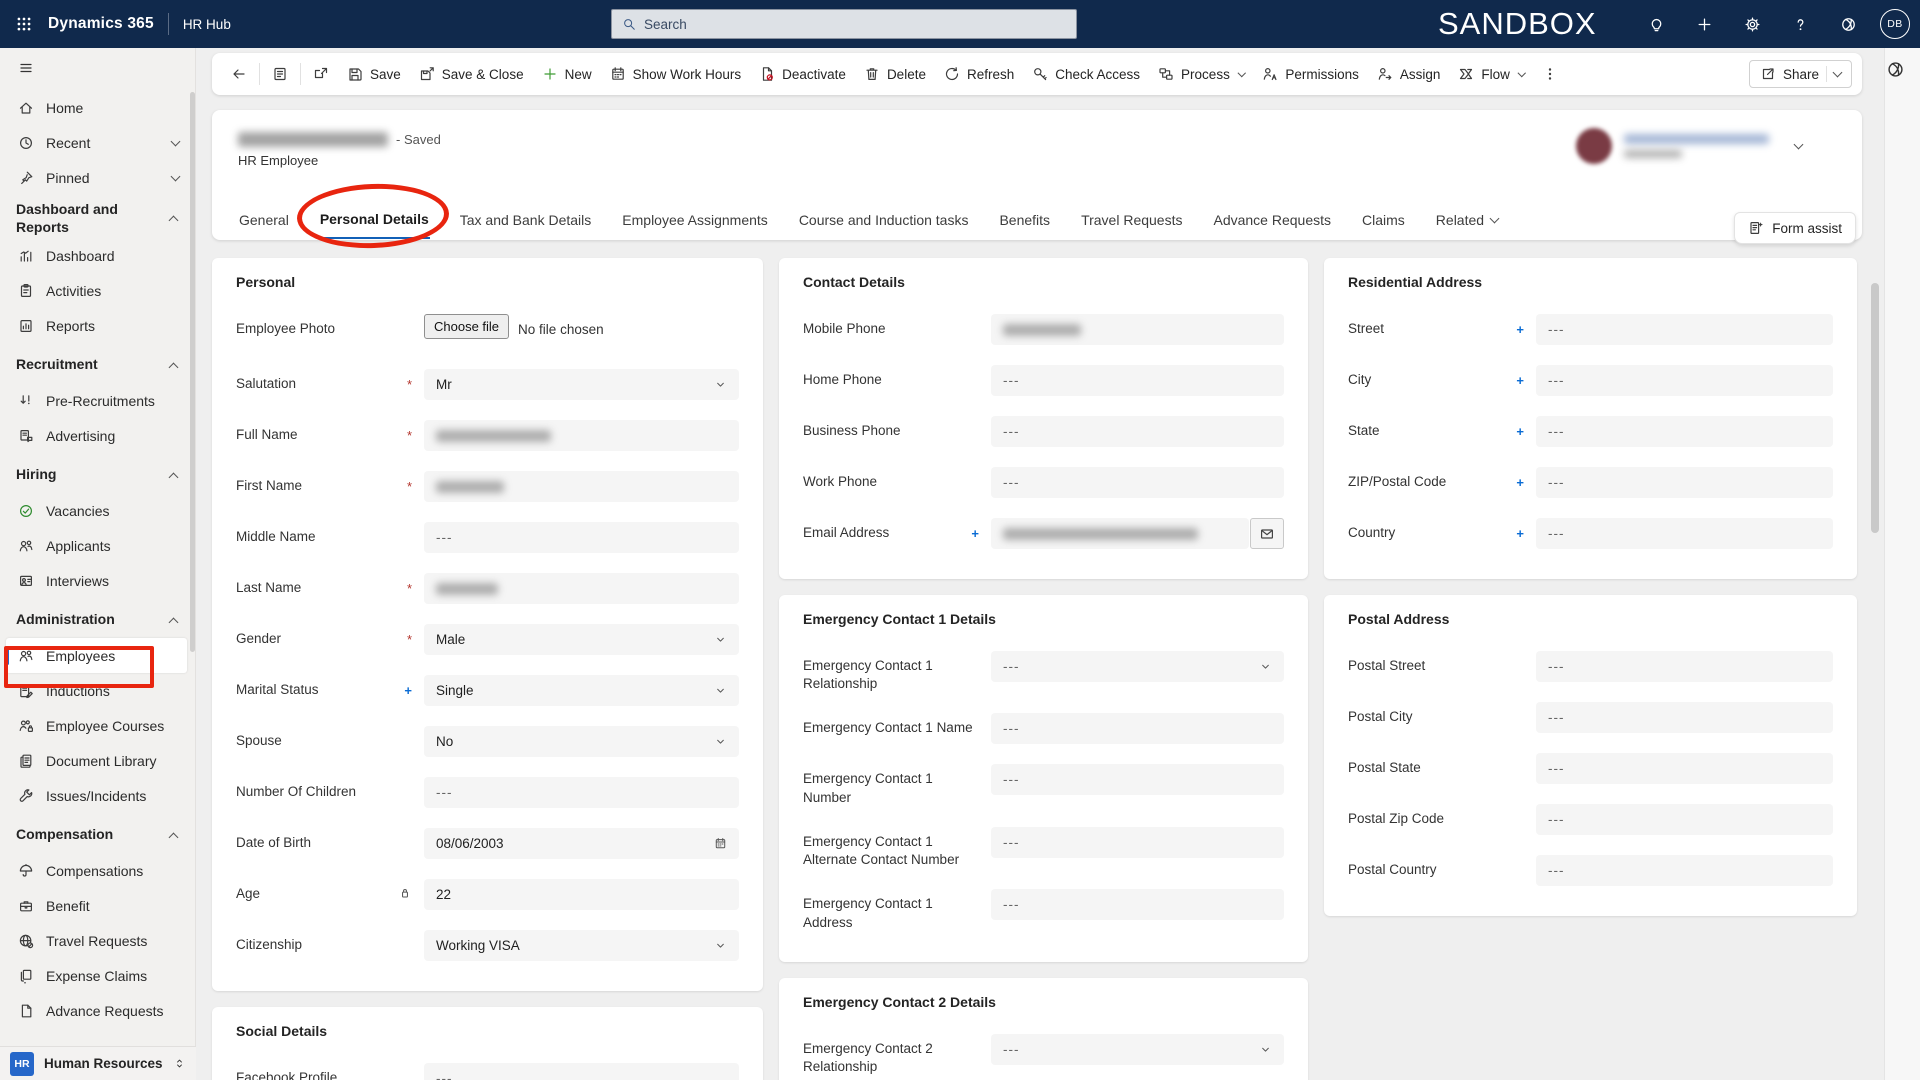  Describe the element at coordinates (526, 220) in the screenshot. I see `tab-tax-and-bank-details: Tax and Bank Details` at that location.